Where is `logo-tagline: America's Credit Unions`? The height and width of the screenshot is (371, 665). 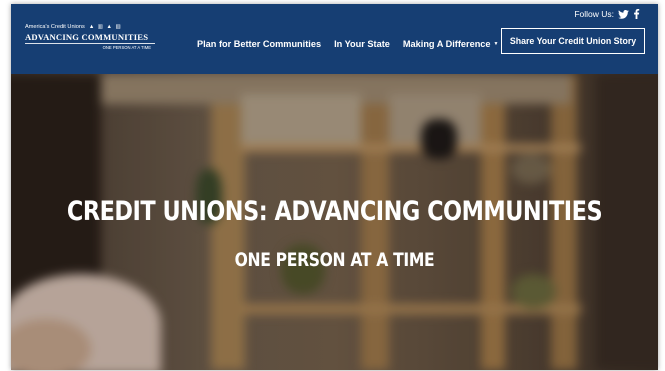 logo-tagline: America's Credit Unions is located at coordinates (55, 27).